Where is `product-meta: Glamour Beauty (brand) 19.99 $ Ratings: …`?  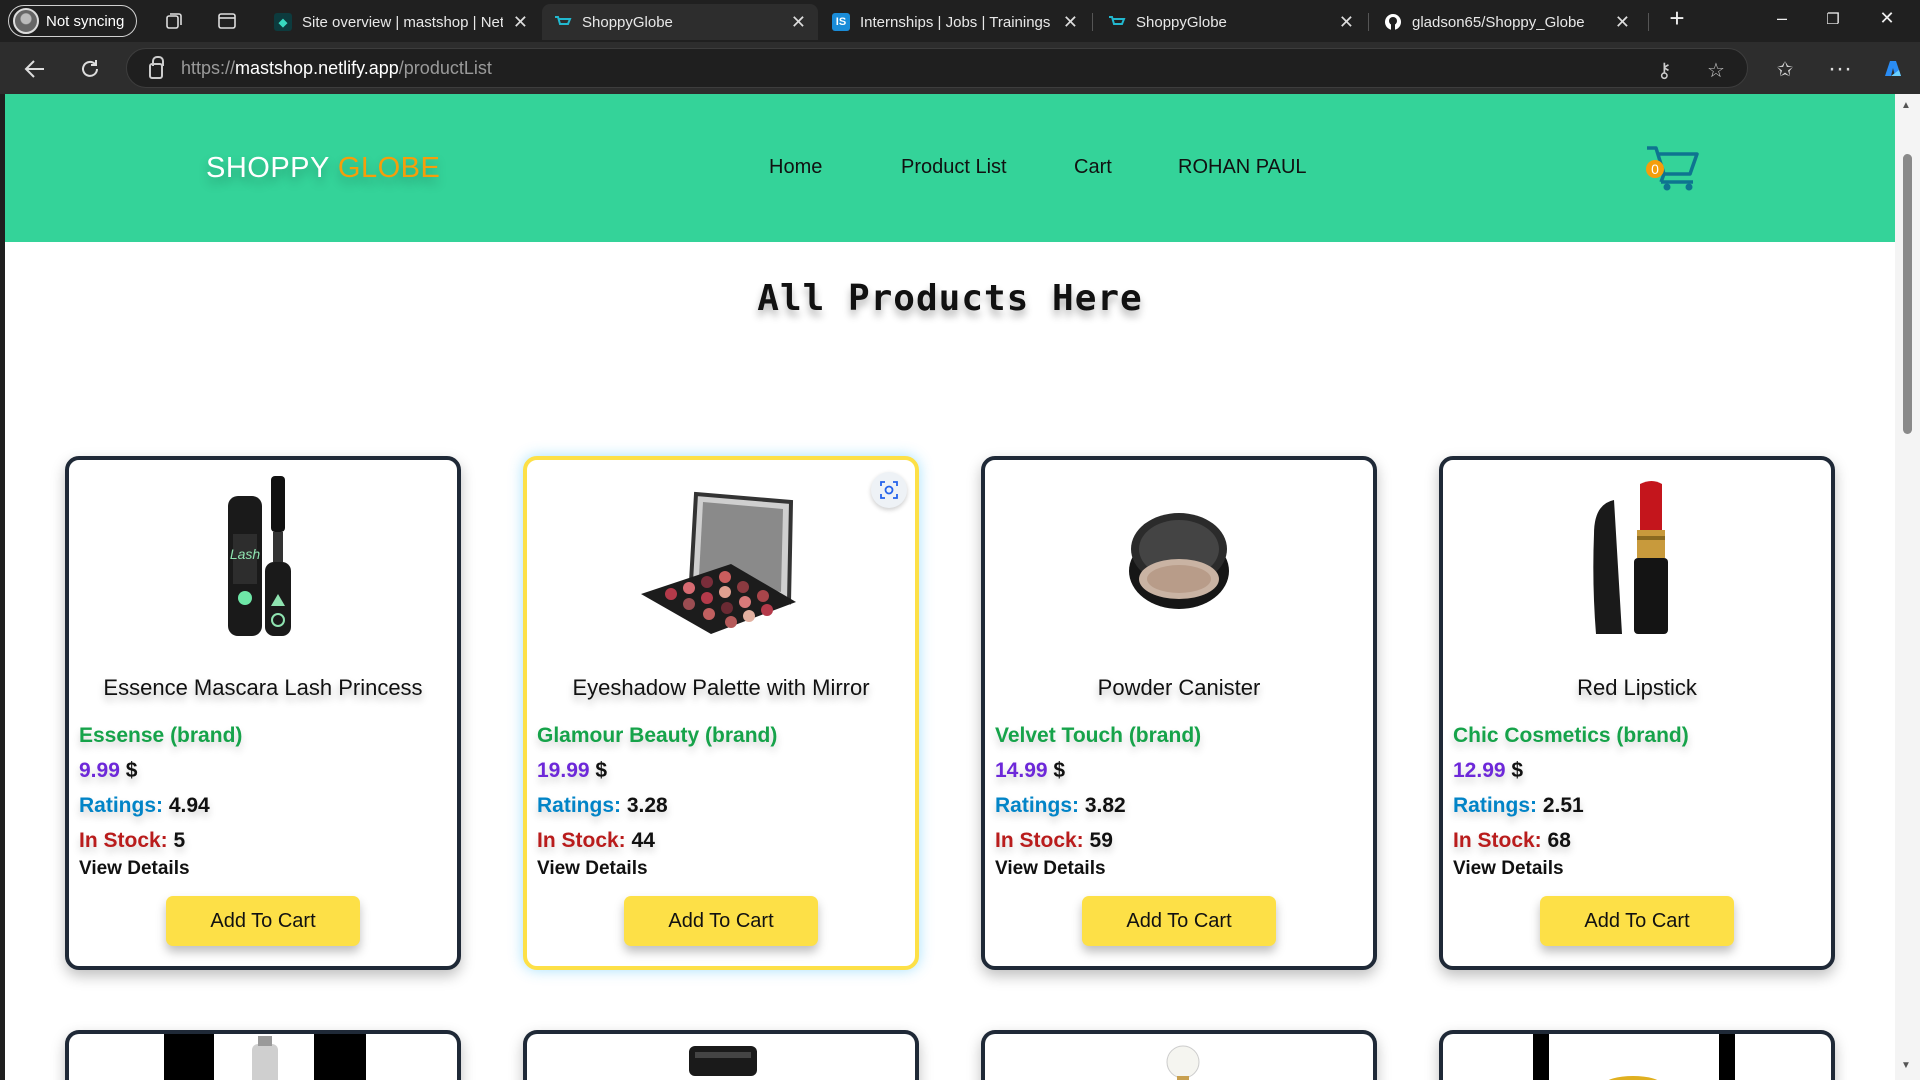
product-meta: Glamour Beauty (brand) 19.99 $ Ratings: … is located at coordinates (657, 788).